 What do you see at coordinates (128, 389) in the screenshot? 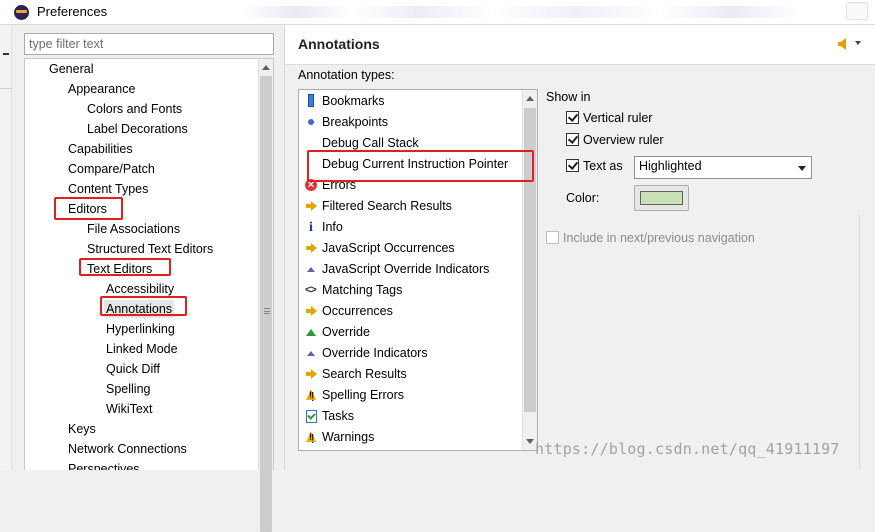
I see `tree-item-spelling: Spelling` at bounding box center [128, 389].